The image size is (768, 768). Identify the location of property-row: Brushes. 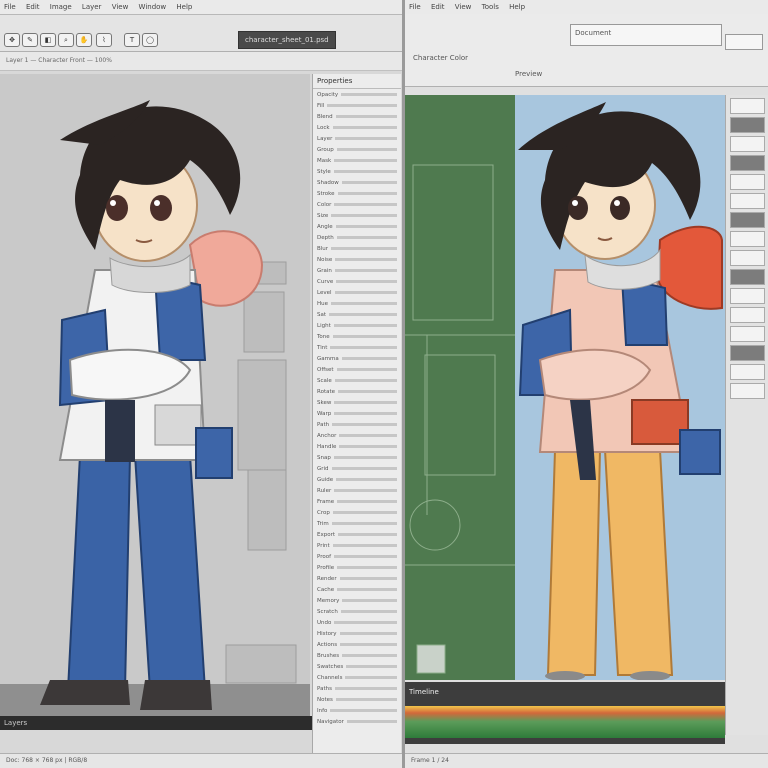
(357, 655).